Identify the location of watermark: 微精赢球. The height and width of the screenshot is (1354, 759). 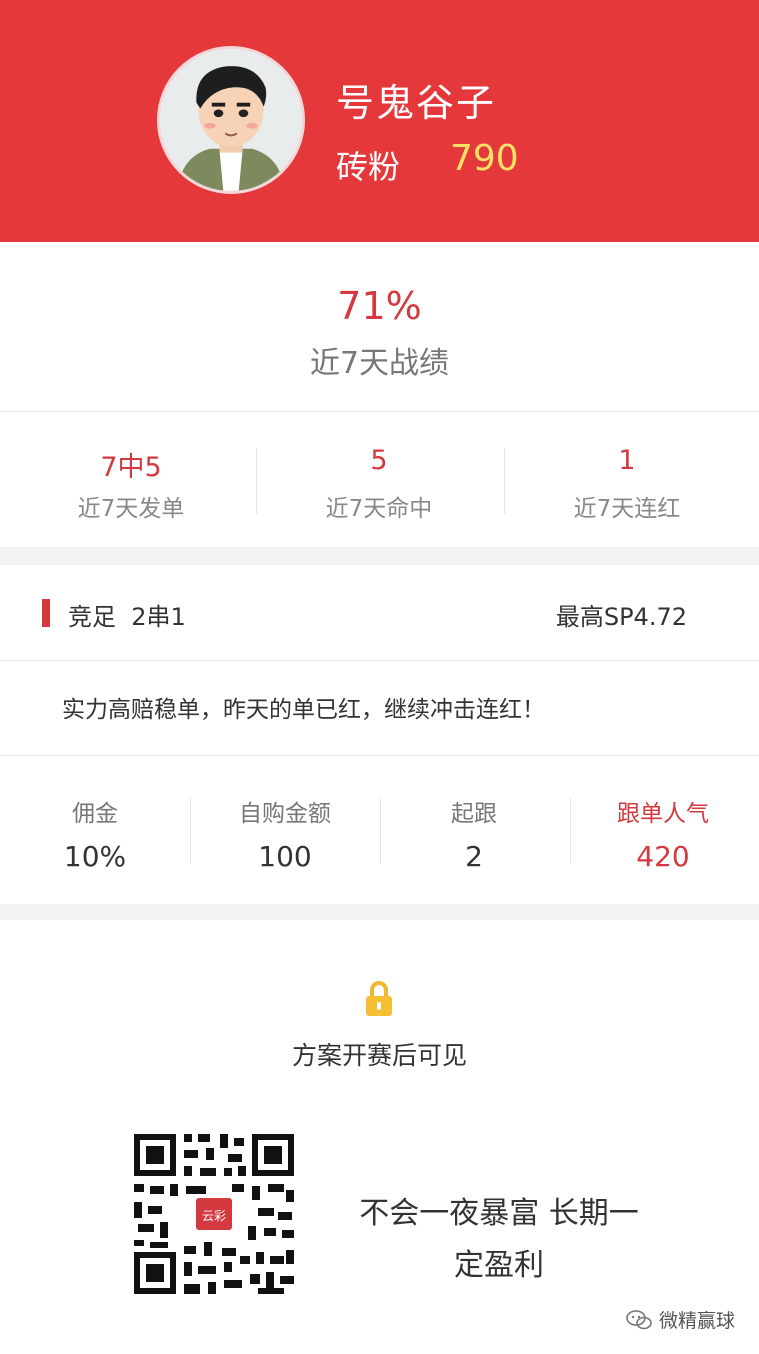
(680, 1319).